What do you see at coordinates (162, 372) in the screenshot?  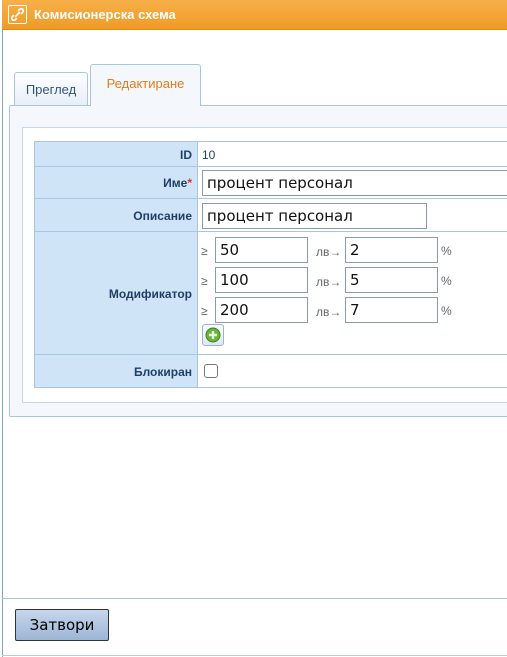 I see `blocked-label-text: Блокиран` at bounding box center [162, 372].